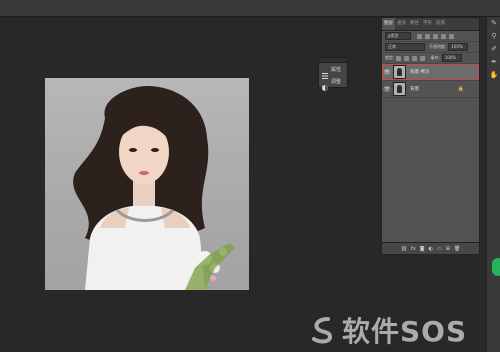 This screenshot has width=500, height=352. I want to click on lock-all-icon, so click(423, 58).